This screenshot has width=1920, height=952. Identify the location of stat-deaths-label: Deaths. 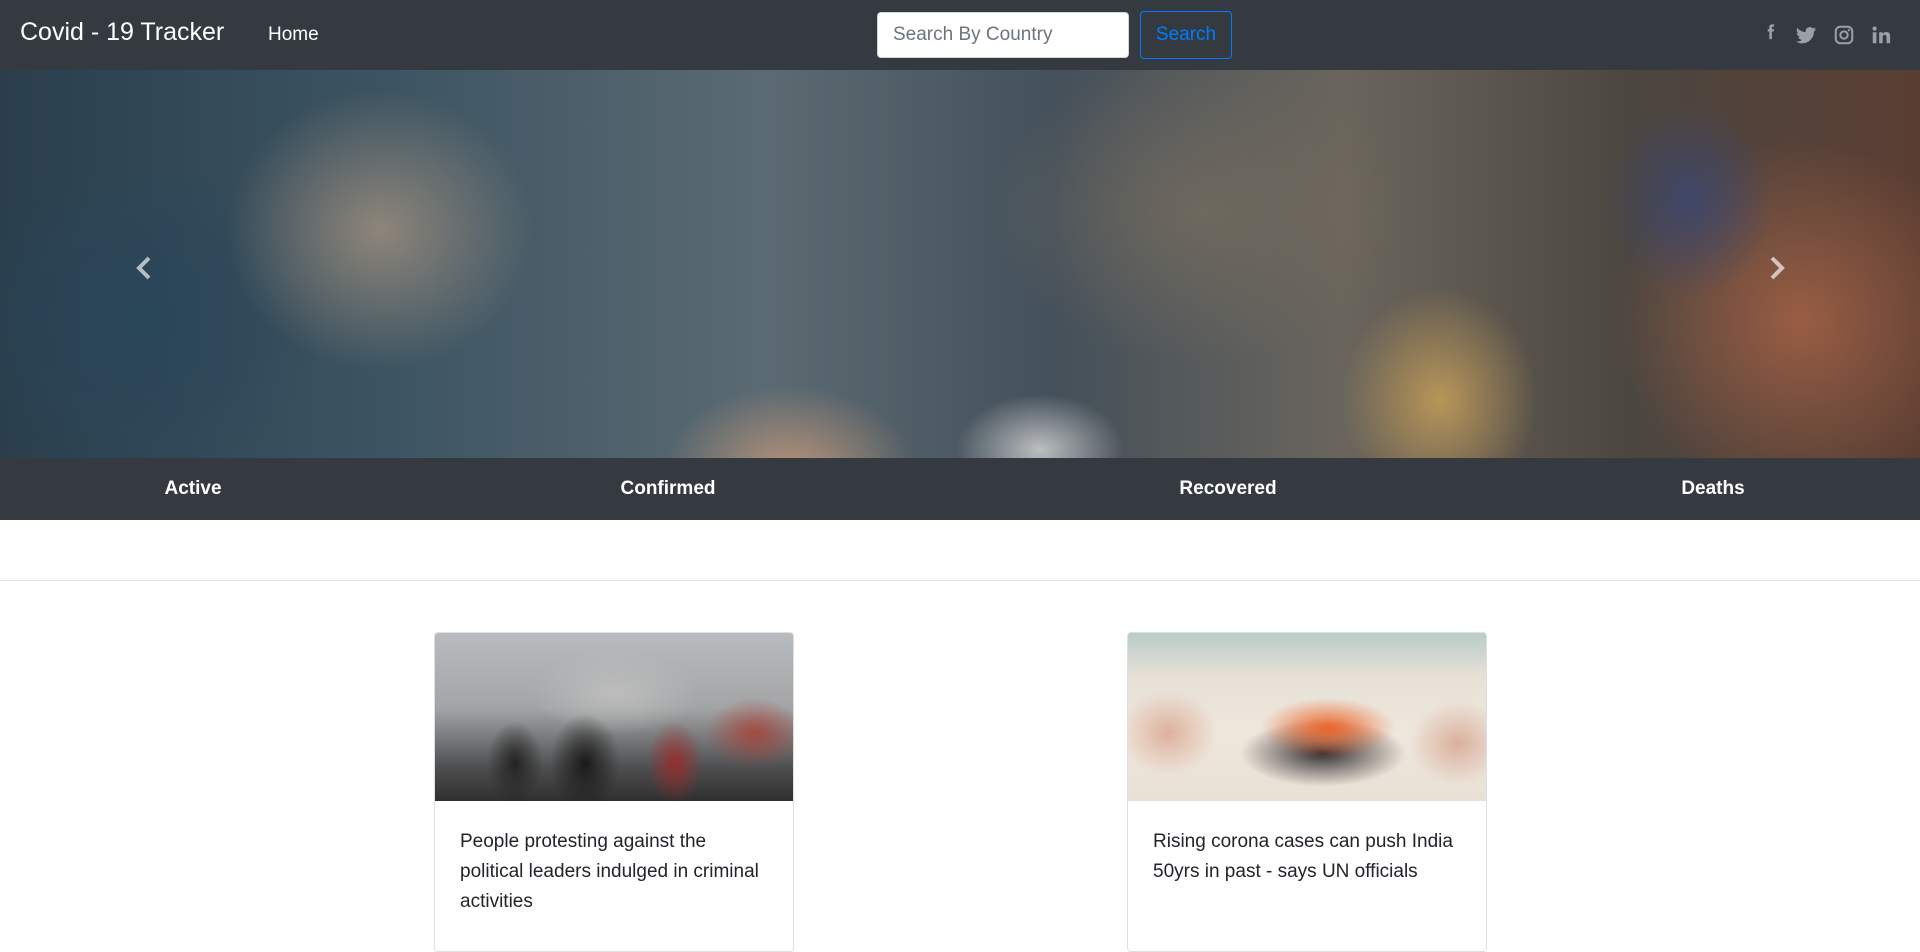
(1713, 488).